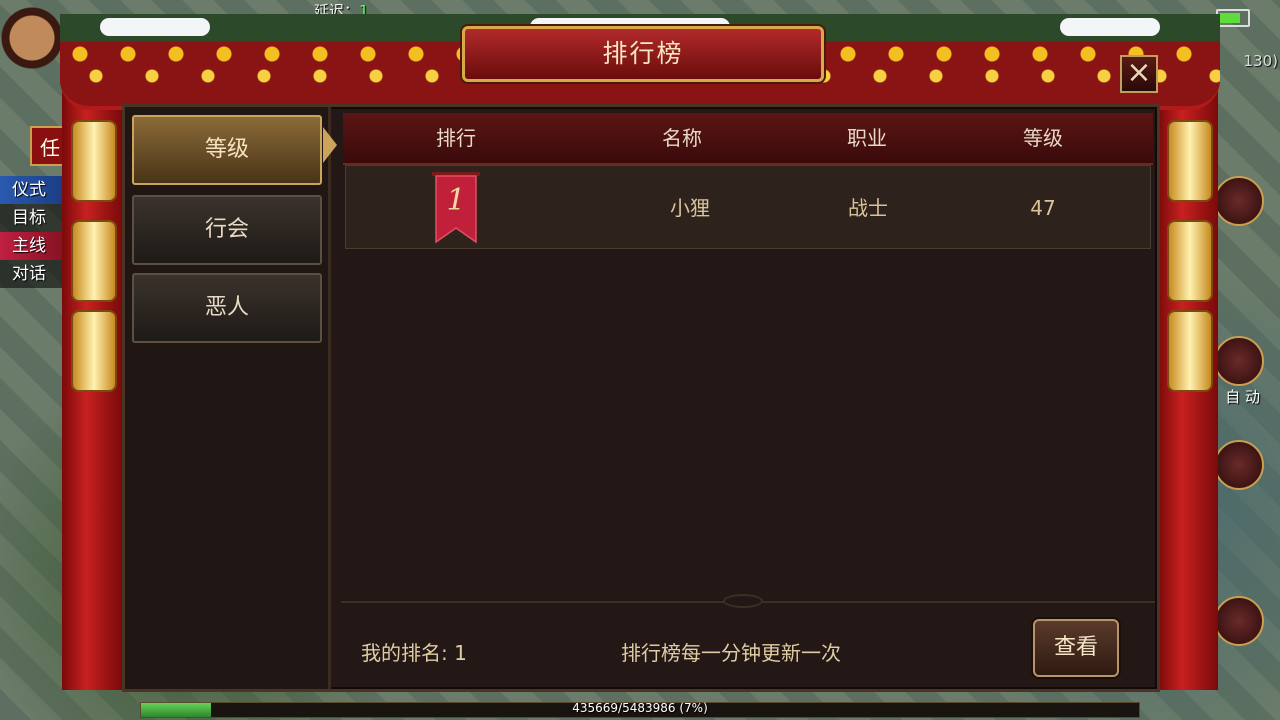  What do you see at coordinates (1242, 397) in the screenshot?
I see `auto-label: 自 动` at bounding box center [1242, 397].